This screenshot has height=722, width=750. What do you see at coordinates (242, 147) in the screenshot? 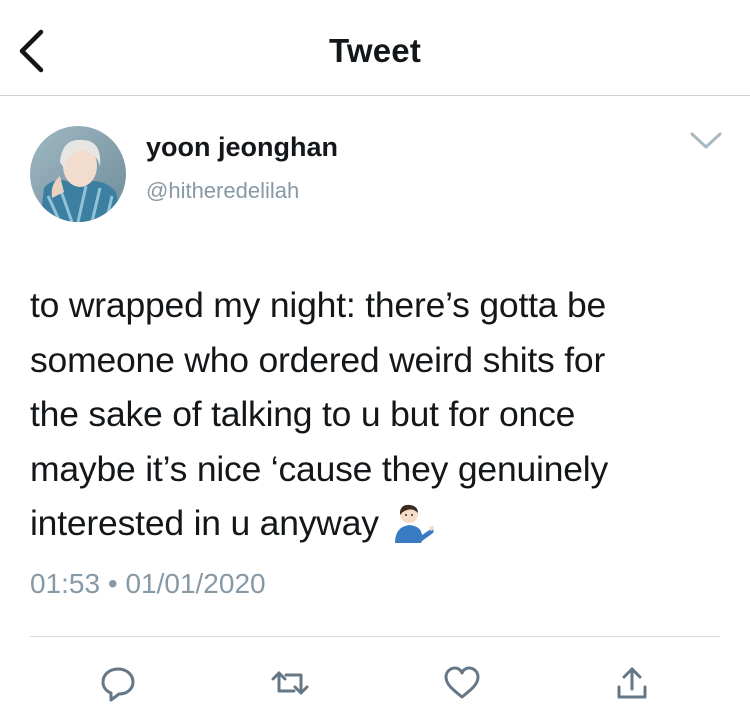
I see `author-name: yoon jeonghan` at bounding box center [242, 147].